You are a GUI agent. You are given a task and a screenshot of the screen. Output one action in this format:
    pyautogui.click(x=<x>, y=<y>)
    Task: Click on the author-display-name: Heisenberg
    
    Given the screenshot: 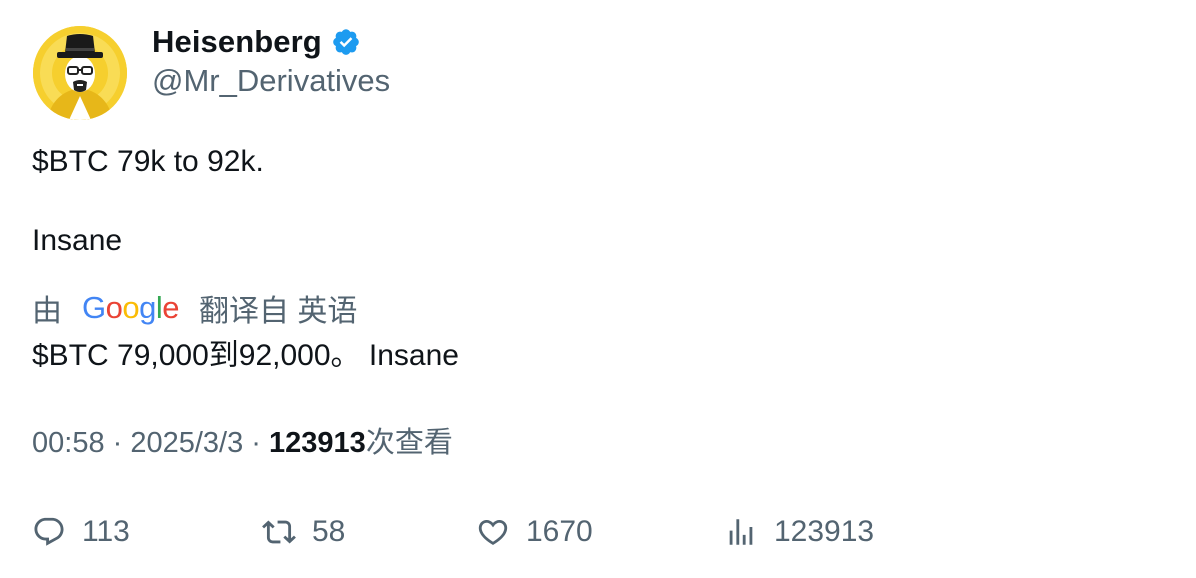 What is the action you would take?
    pyautogui.click(x=237, y=42)
    